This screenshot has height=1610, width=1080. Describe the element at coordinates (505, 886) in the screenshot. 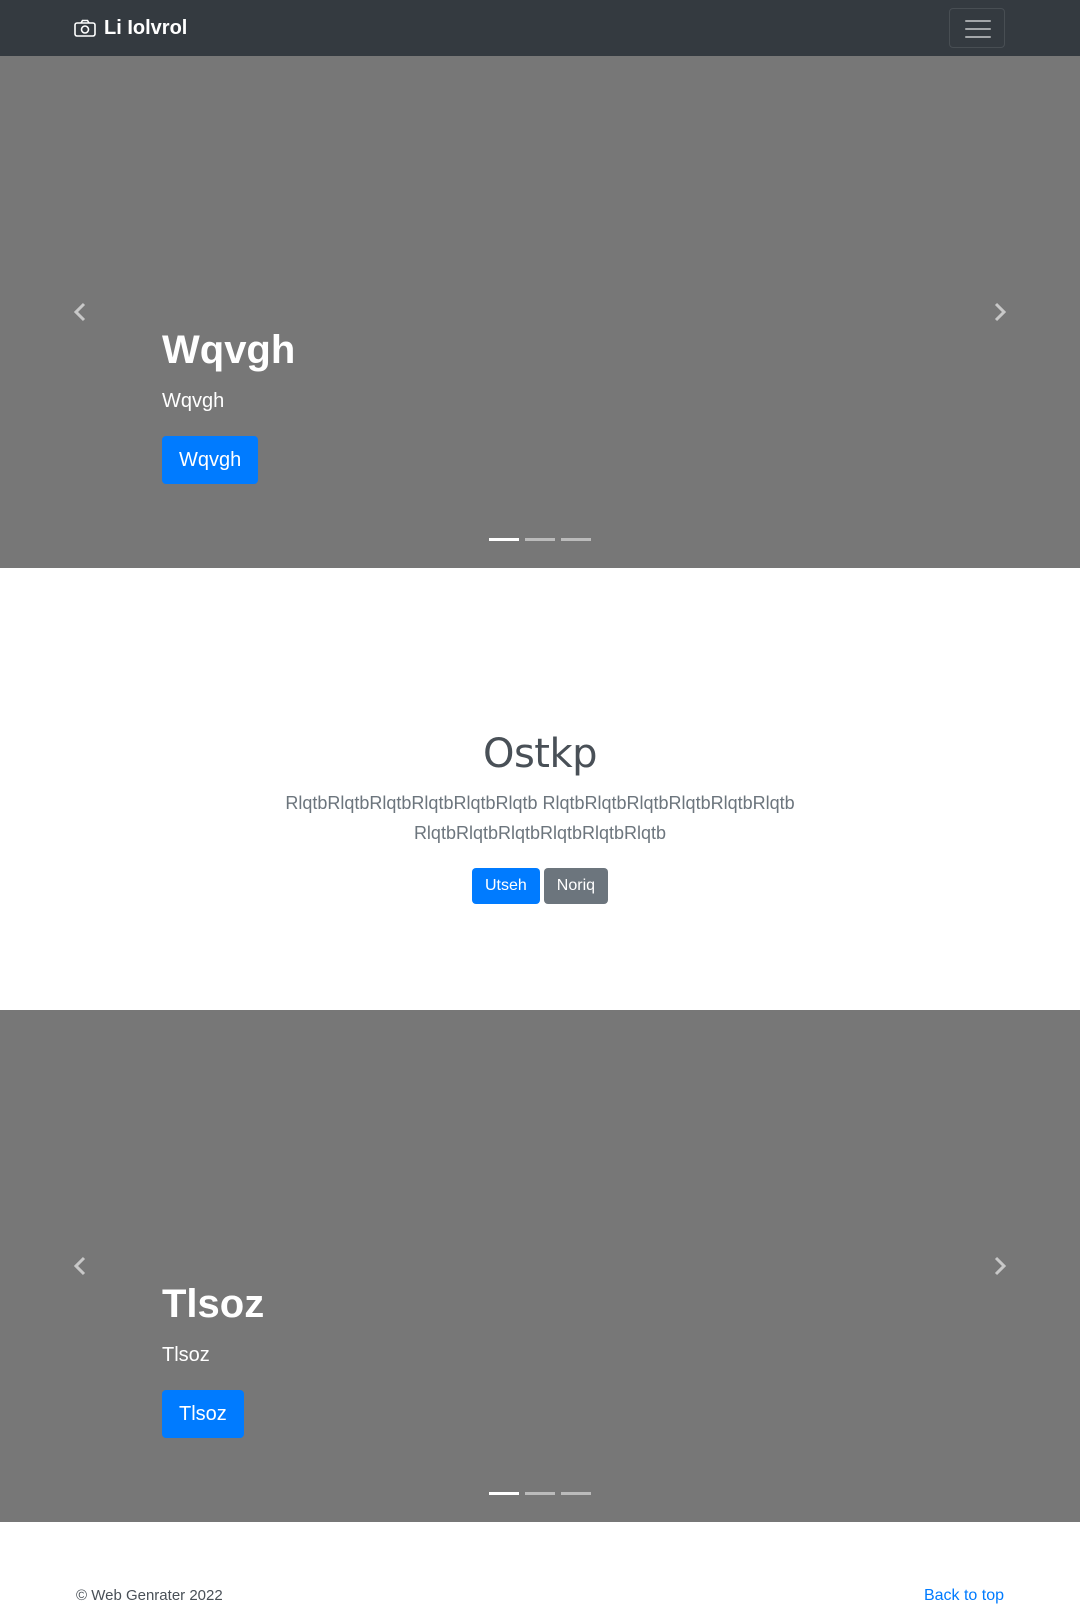

I see `primary-button: Utseh` at that location.